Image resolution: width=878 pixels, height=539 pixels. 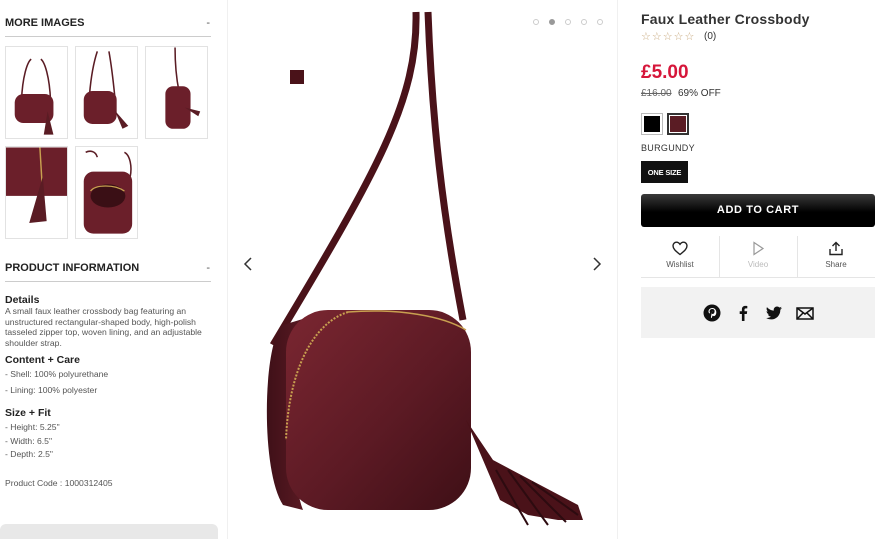 What do you see at coordinates (664, 172) in the screenshot?
I see `size-option-button: ONE SIZE` at bounding box center [664, 172].